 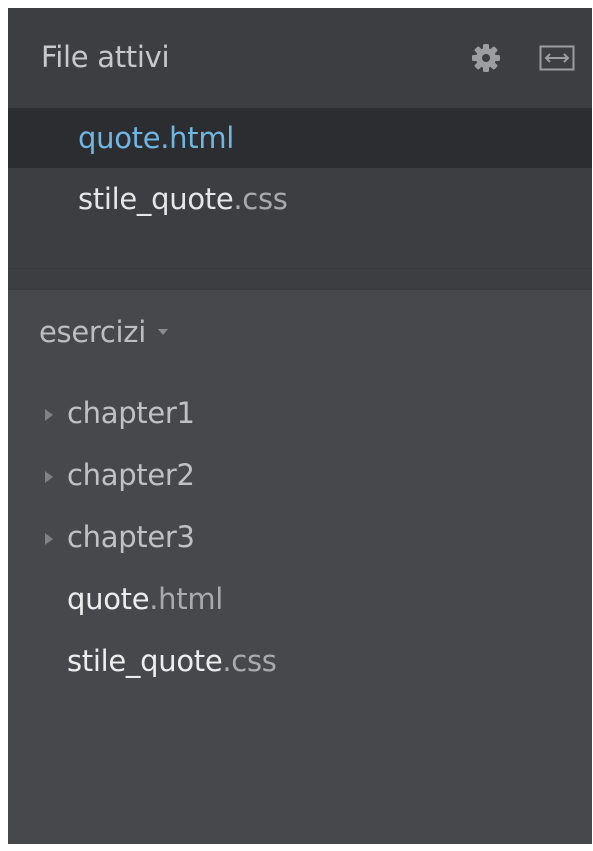 I want to click on file-label: quote.html, so click(x=145, y=599).